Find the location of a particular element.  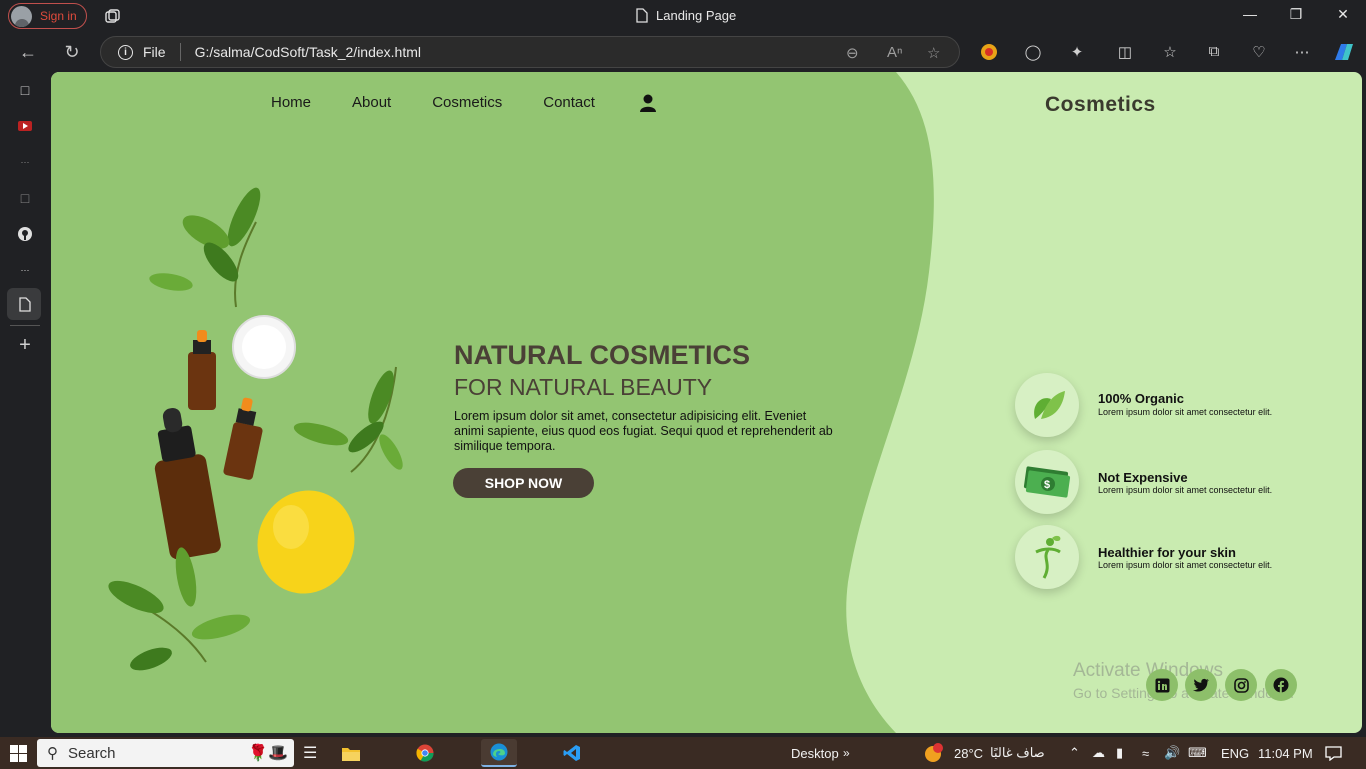

close-window-button: ✕ is located at coordinates (1343, 14).